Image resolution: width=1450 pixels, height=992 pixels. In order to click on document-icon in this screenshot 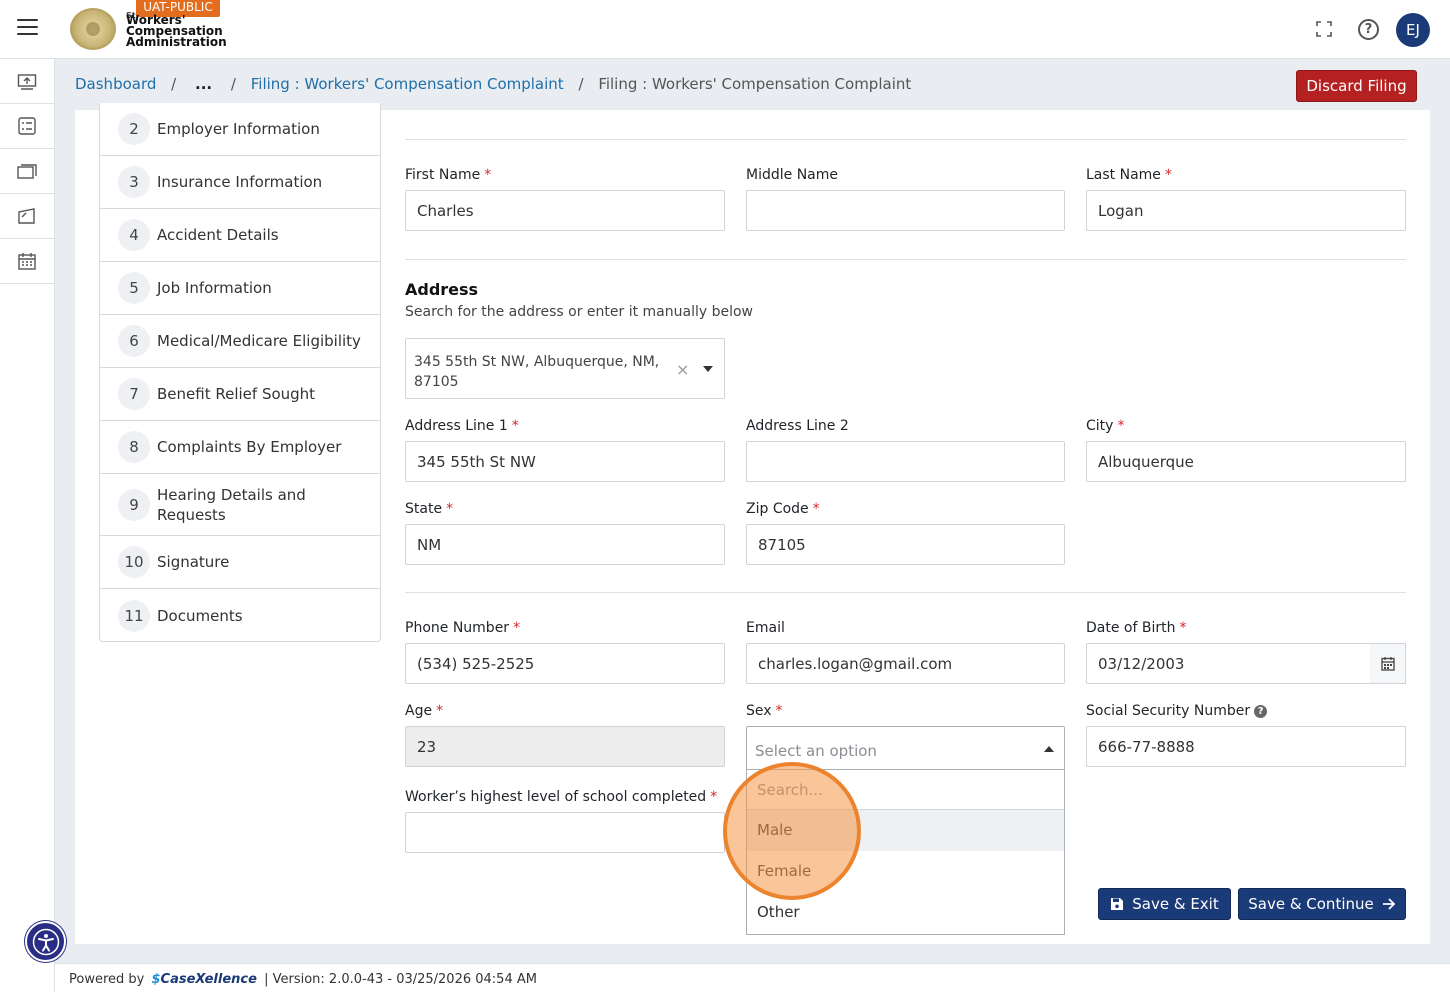, I will do `click(26, 216)`.